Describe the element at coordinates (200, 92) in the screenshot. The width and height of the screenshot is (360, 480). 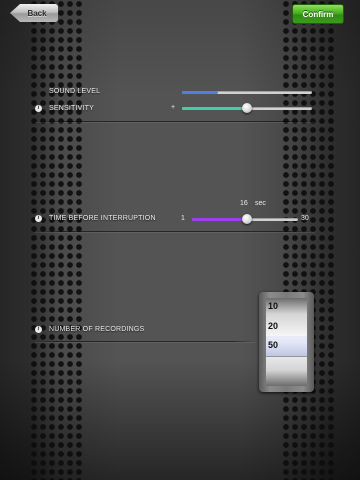
I see `sound-level-fill` at that location.